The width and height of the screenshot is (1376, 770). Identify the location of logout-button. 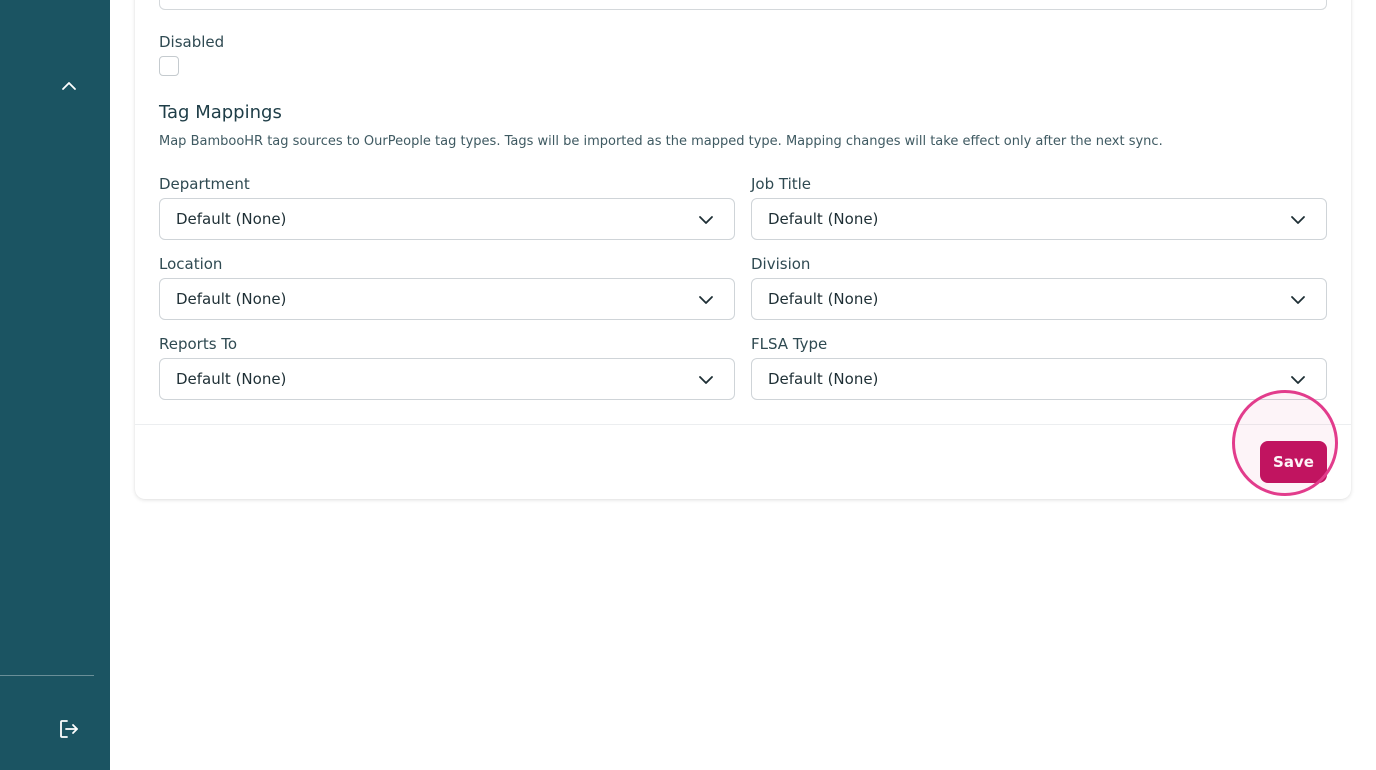
(69, 729).